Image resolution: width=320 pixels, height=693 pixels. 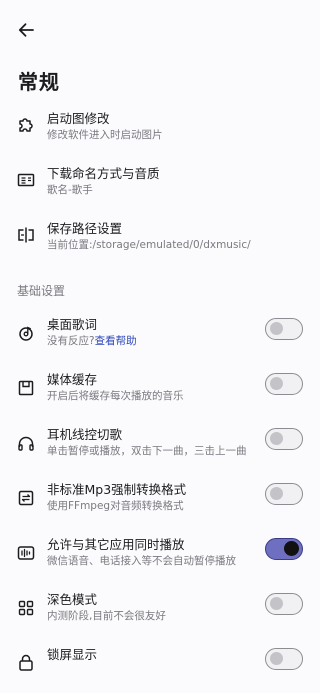 I want to click on audio-wave-icon, so click(x=26, y=553).